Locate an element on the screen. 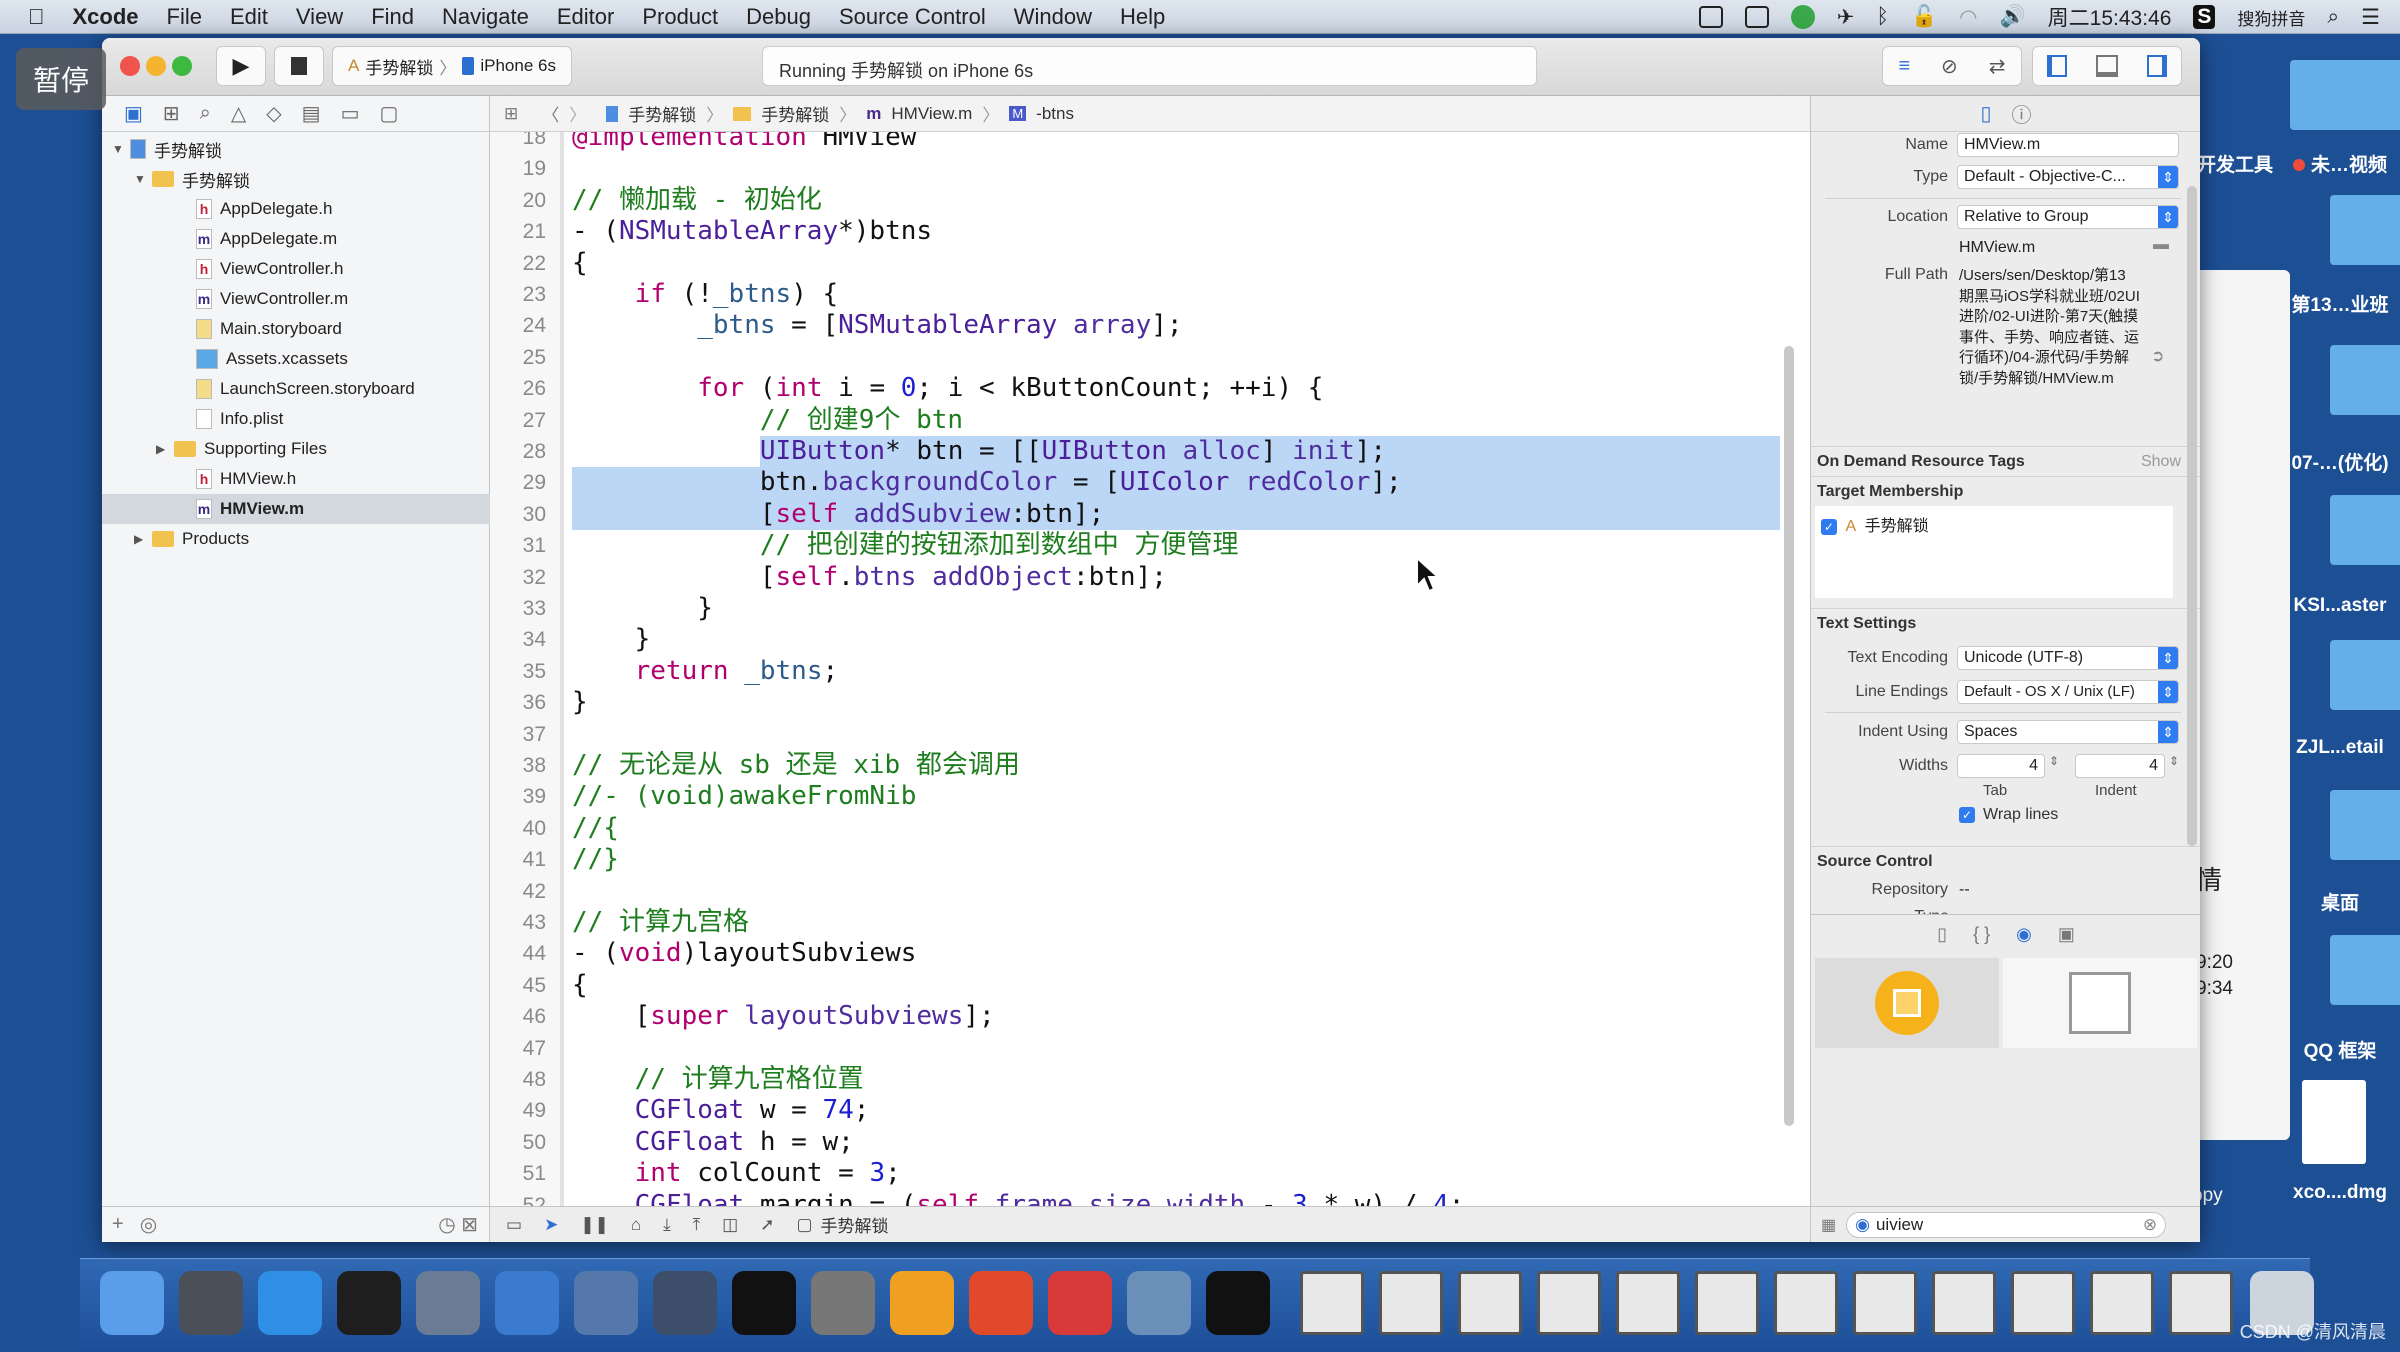  library-item-container is located at coordinates (2100, 1003).